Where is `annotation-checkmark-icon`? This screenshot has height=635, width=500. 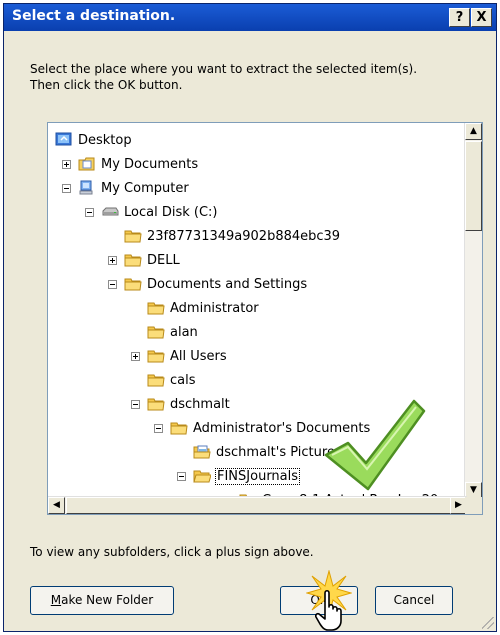 annotation-checkmark-icon is located at coordinates (375, 445).